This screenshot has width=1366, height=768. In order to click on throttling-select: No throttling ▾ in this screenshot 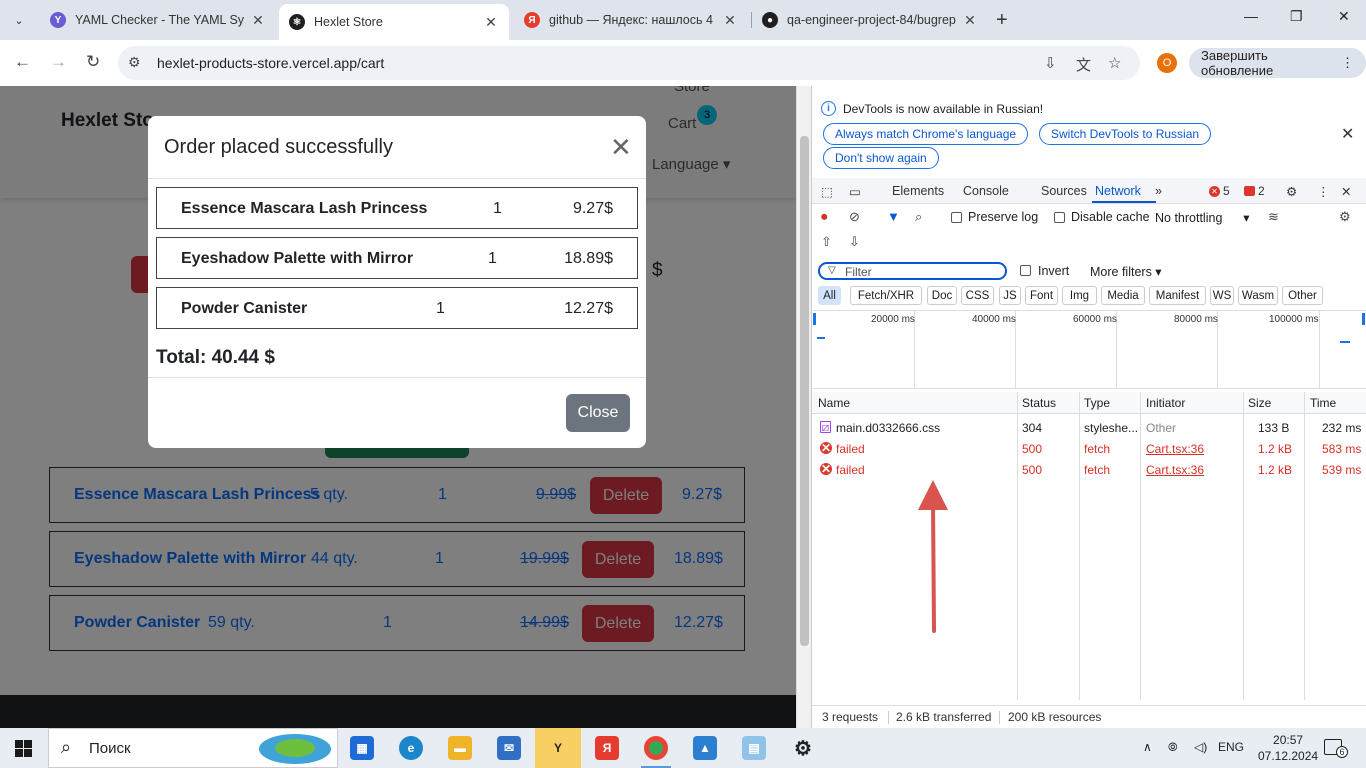, I will do `click(1202, 217)`.